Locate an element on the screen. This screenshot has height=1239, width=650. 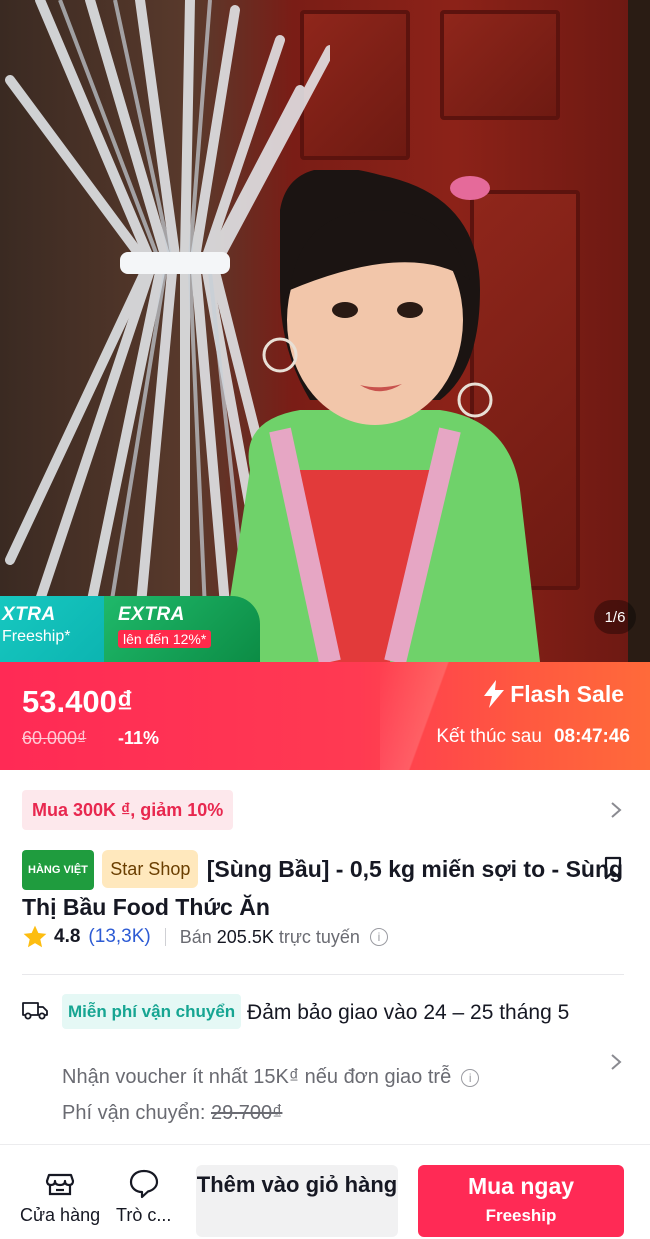
free-shipping-tag: Miễn phí vận chuyển is located at coordinates (152, 1011).